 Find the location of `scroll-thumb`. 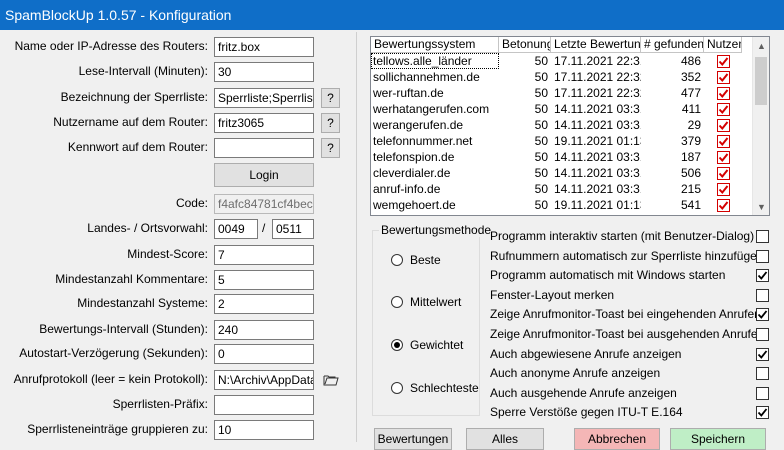

scroll-thumb is located at coordinates (761, 81).